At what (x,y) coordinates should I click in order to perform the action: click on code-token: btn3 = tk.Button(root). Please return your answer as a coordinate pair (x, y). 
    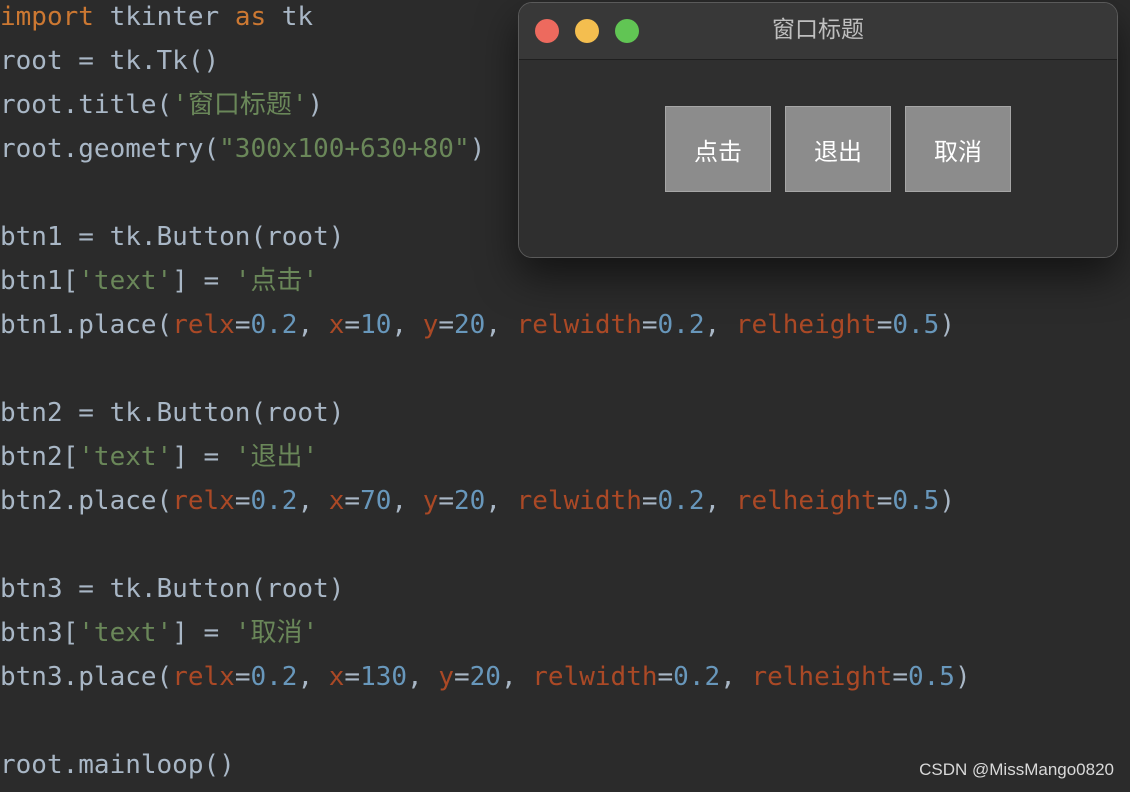
    Looking at the image, I should click on (172, 589).